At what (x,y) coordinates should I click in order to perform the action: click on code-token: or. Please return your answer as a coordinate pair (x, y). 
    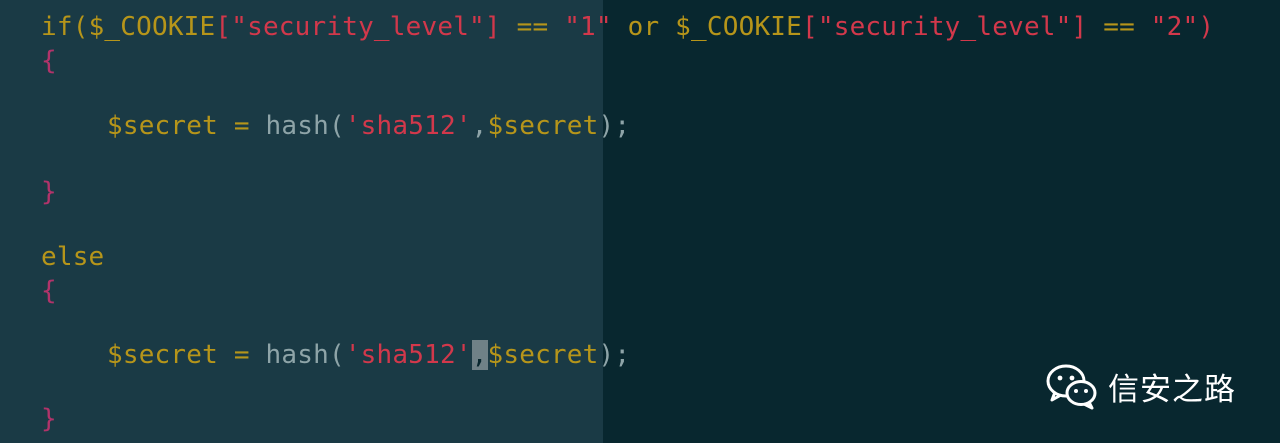
    Looking at the image, I should click on (643, 27).